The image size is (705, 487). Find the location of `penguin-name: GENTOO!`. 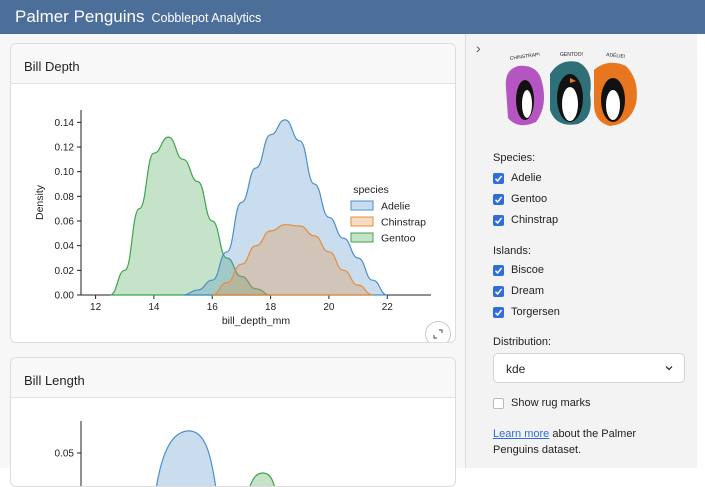

penguin-name: GENTOO! is located at coordinates (571, 55).